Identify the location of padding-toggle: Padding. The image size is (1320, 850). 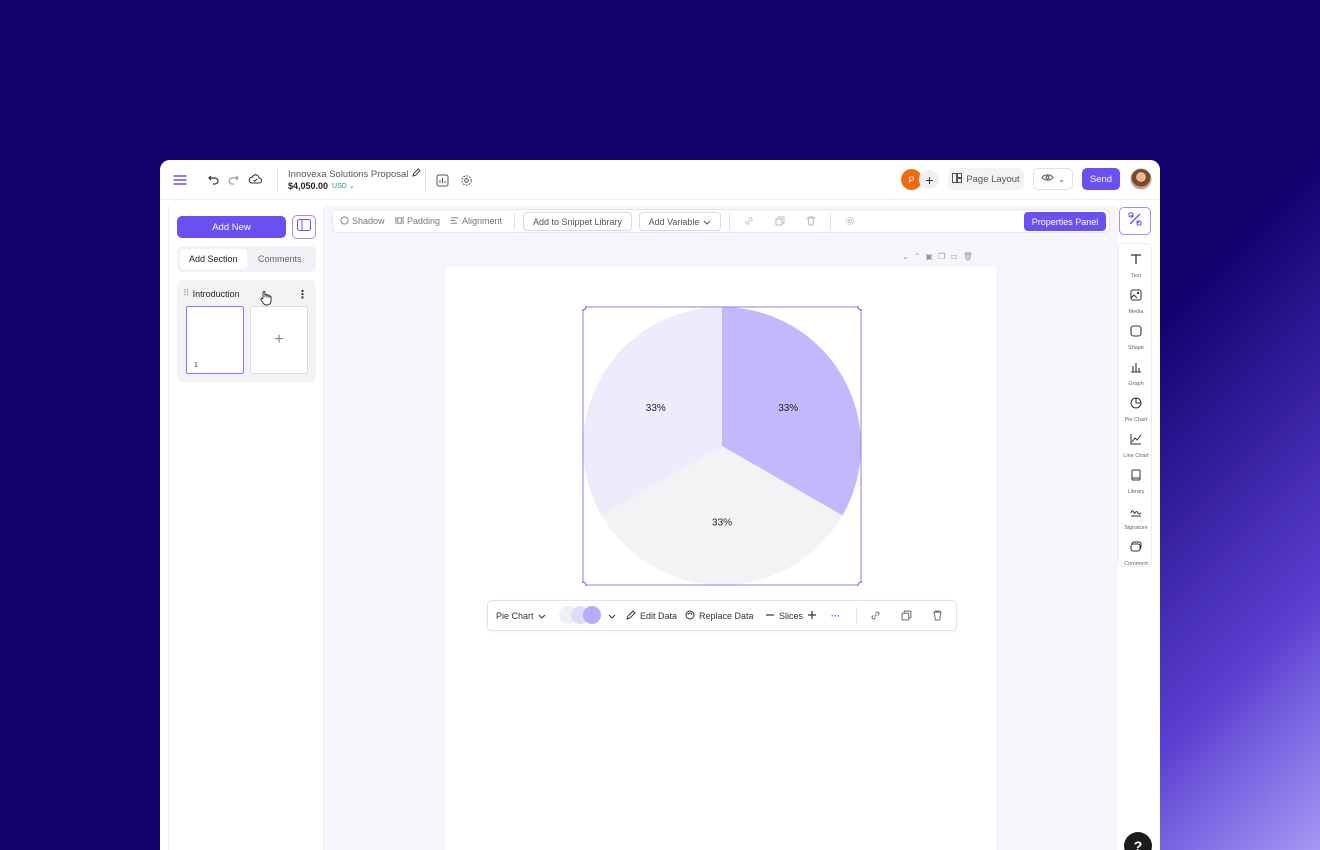
(417, 221).